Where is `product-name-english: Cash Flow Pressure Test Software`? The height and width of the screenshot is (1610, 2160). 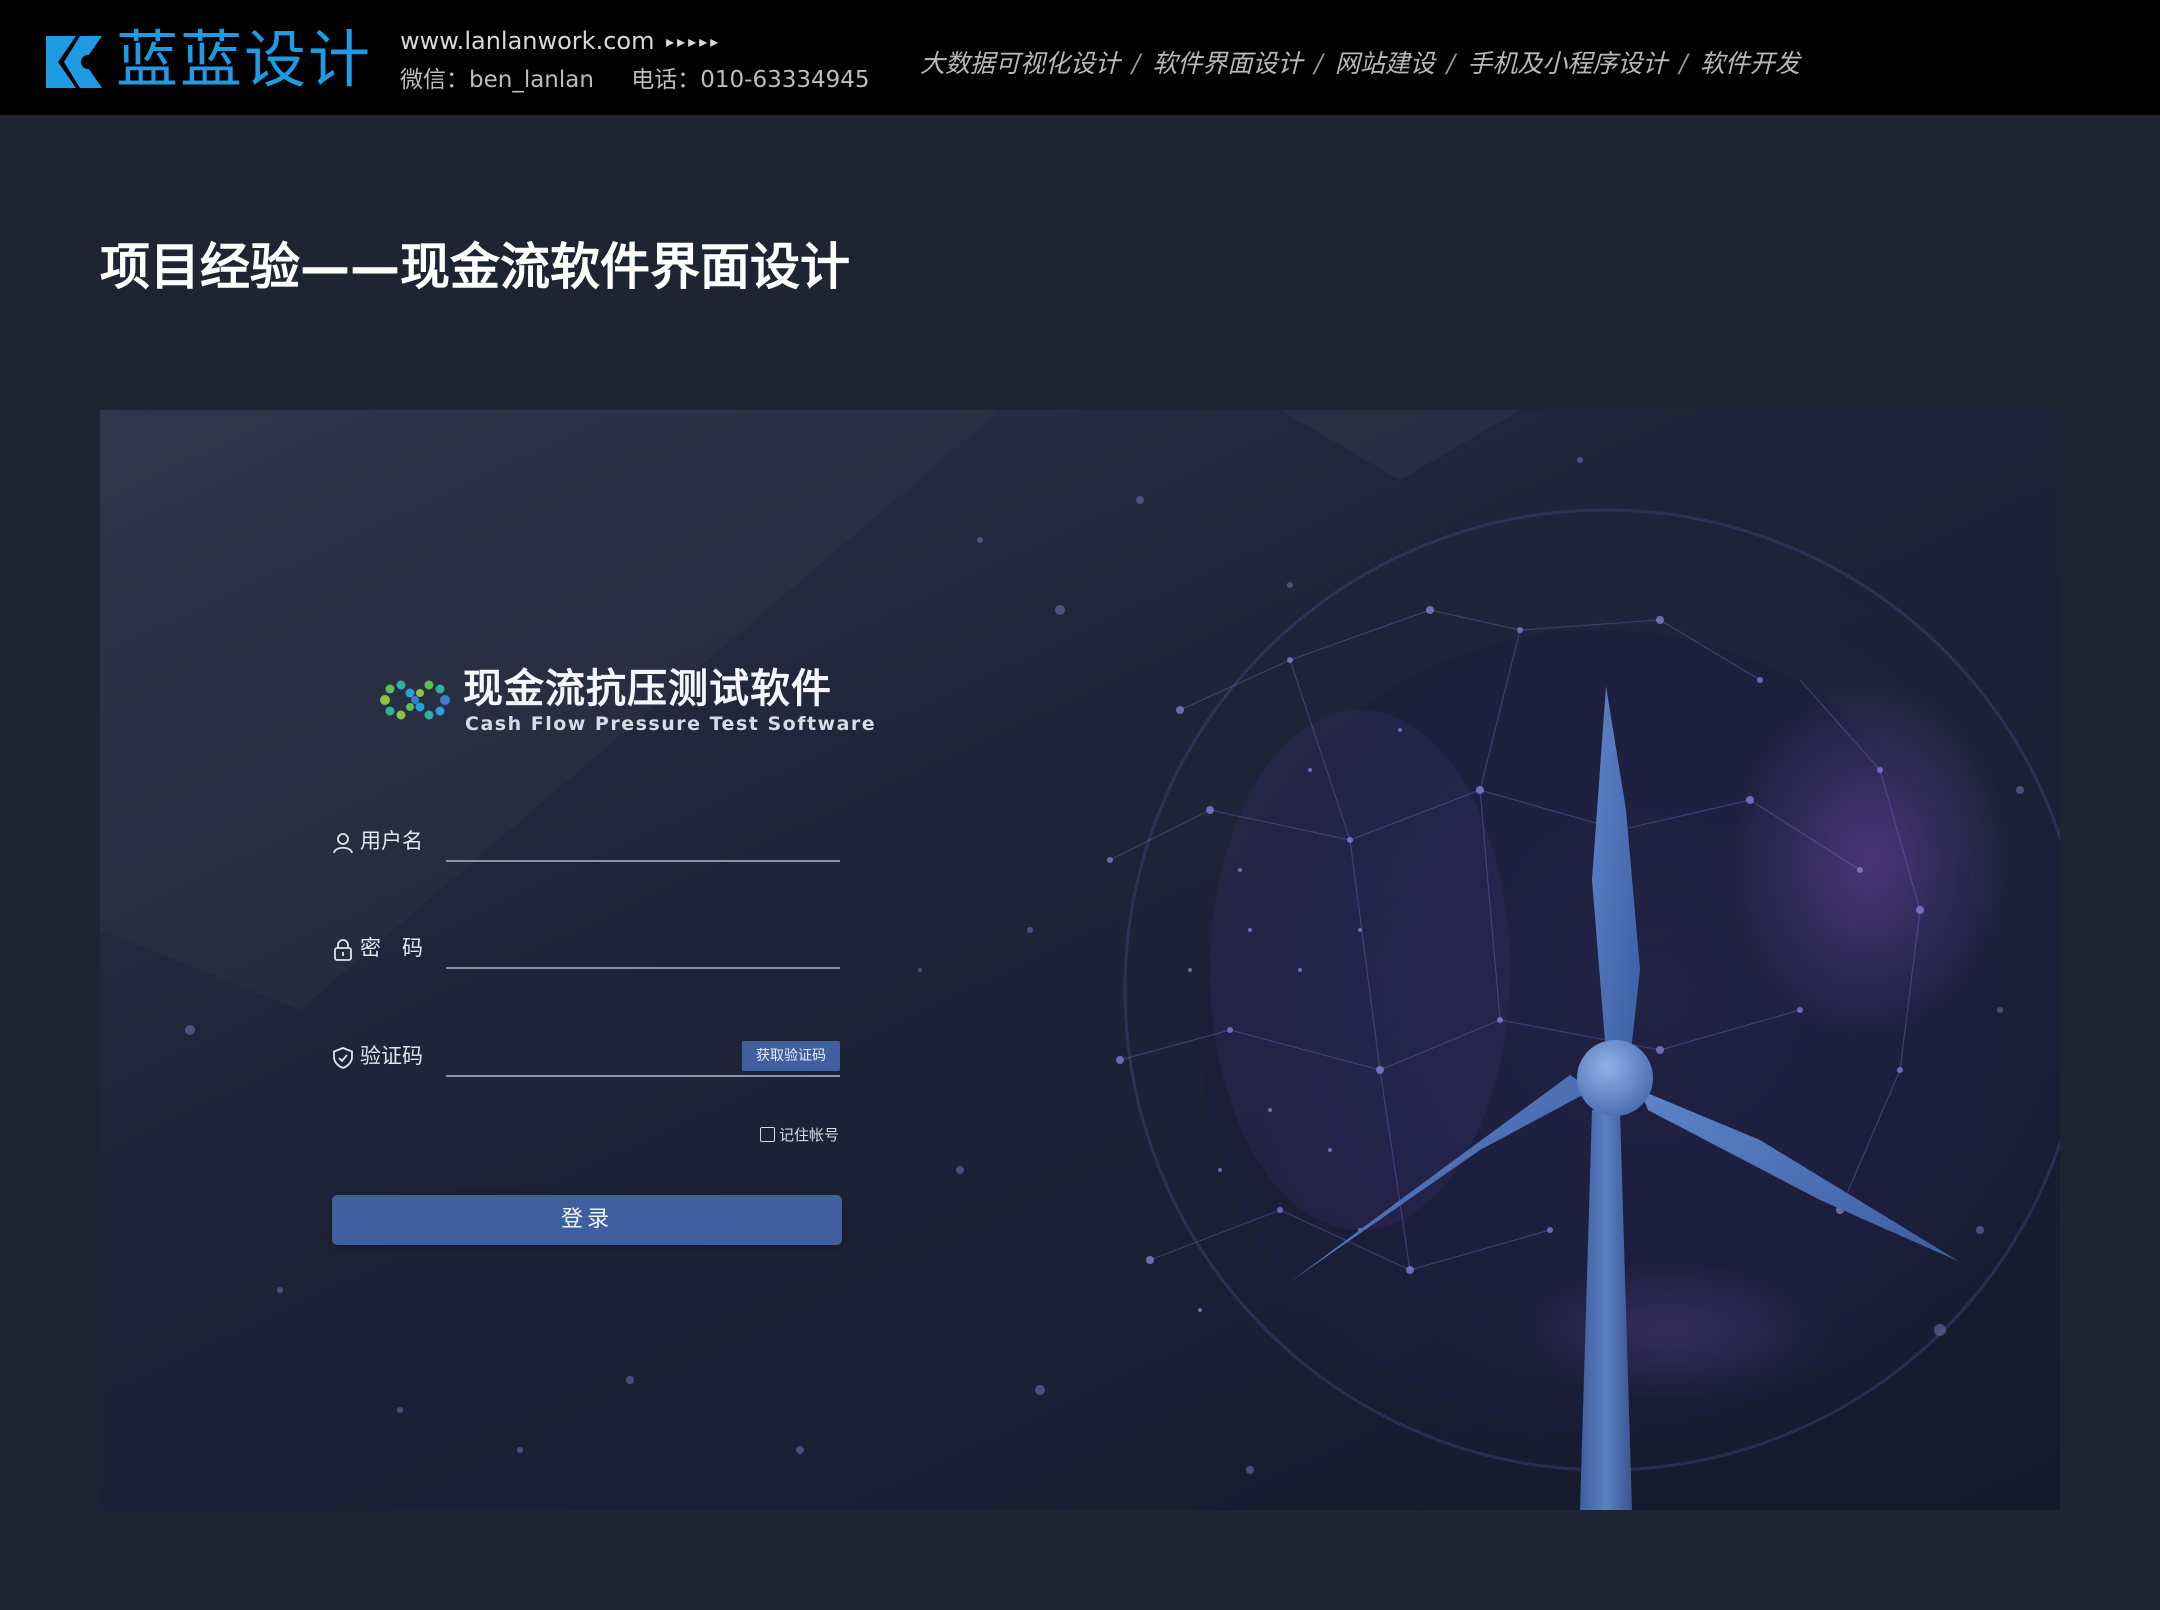 product-name-english: Cash Flow Pressure Test Software is located at coordinates (671, 724).